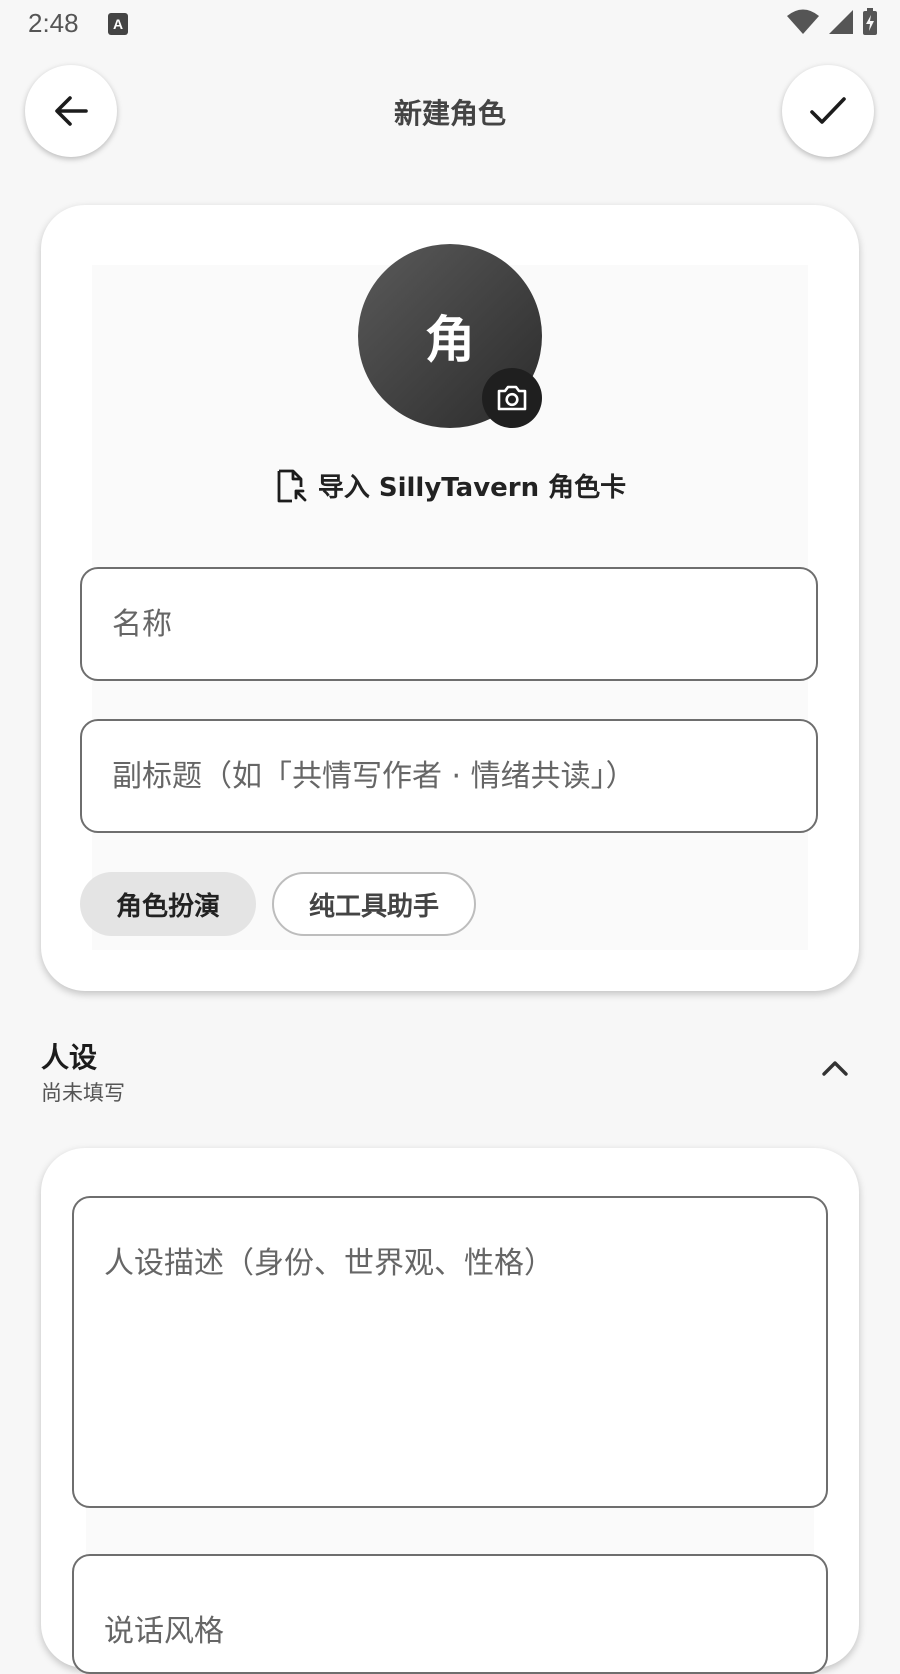 This screenshot has width=900, height=1674. I want to click on collapse-button, so click(835, 1068).